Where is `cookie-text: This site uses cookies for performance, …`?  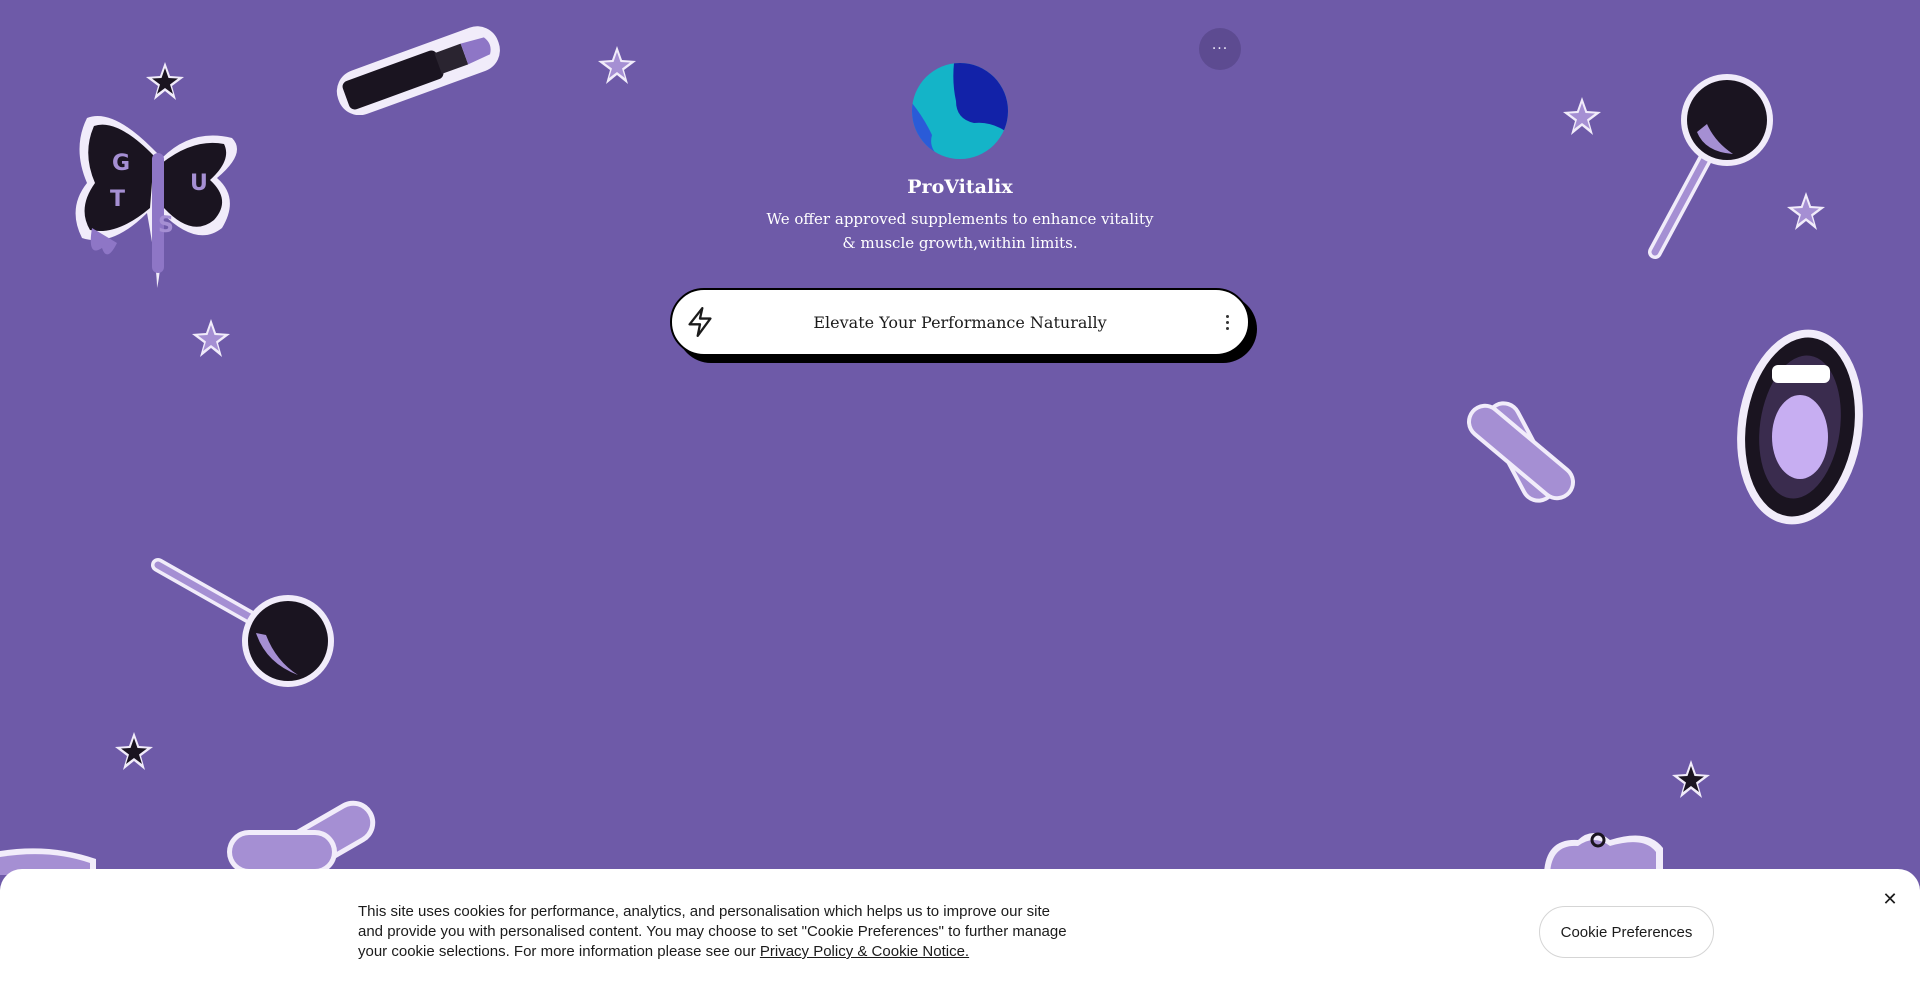
cookie-text: This site uses cookies for performance, … is located at coordinates (718, 932).